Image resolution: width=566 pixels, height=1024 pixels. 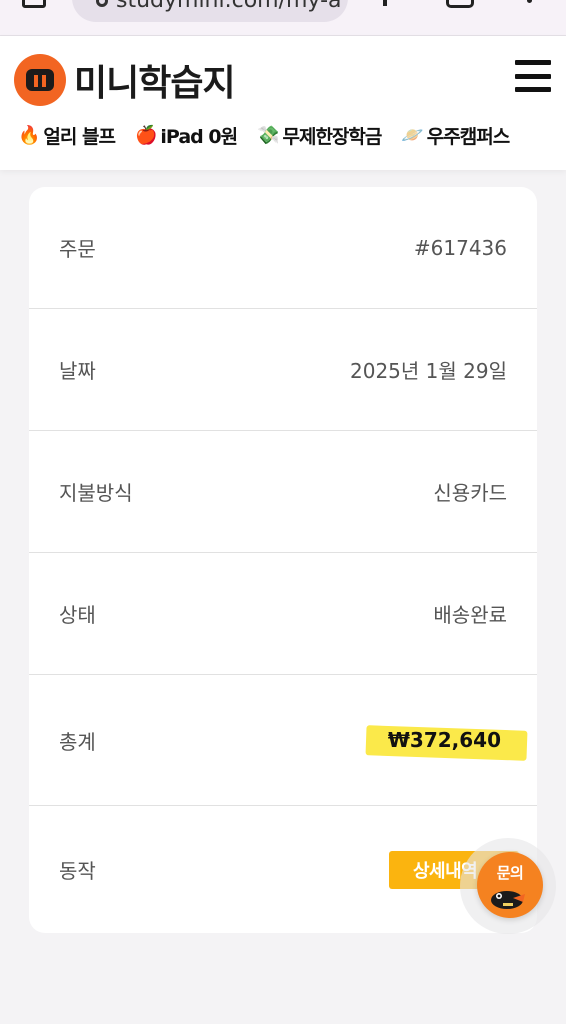 I want to click on quick-nav-scholarship: 💸 무제한장학금, so click(x=319, y=135).